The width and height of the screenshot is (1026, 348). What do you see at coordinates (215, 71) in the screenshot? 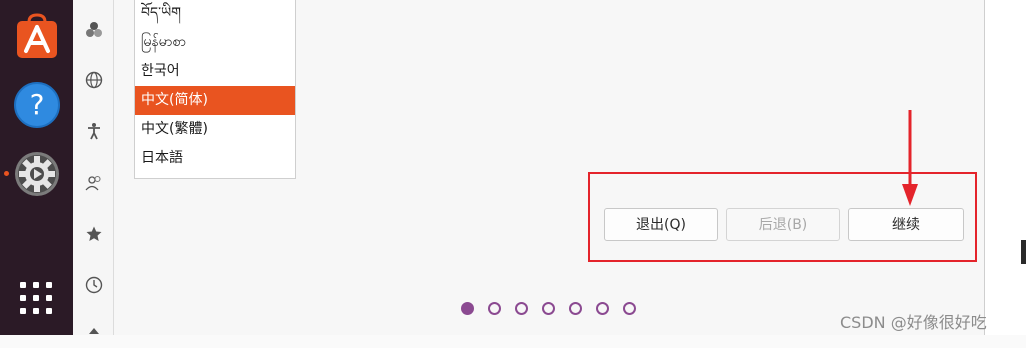
I see `language-item: 한국어` at bounding box center [215, 71].